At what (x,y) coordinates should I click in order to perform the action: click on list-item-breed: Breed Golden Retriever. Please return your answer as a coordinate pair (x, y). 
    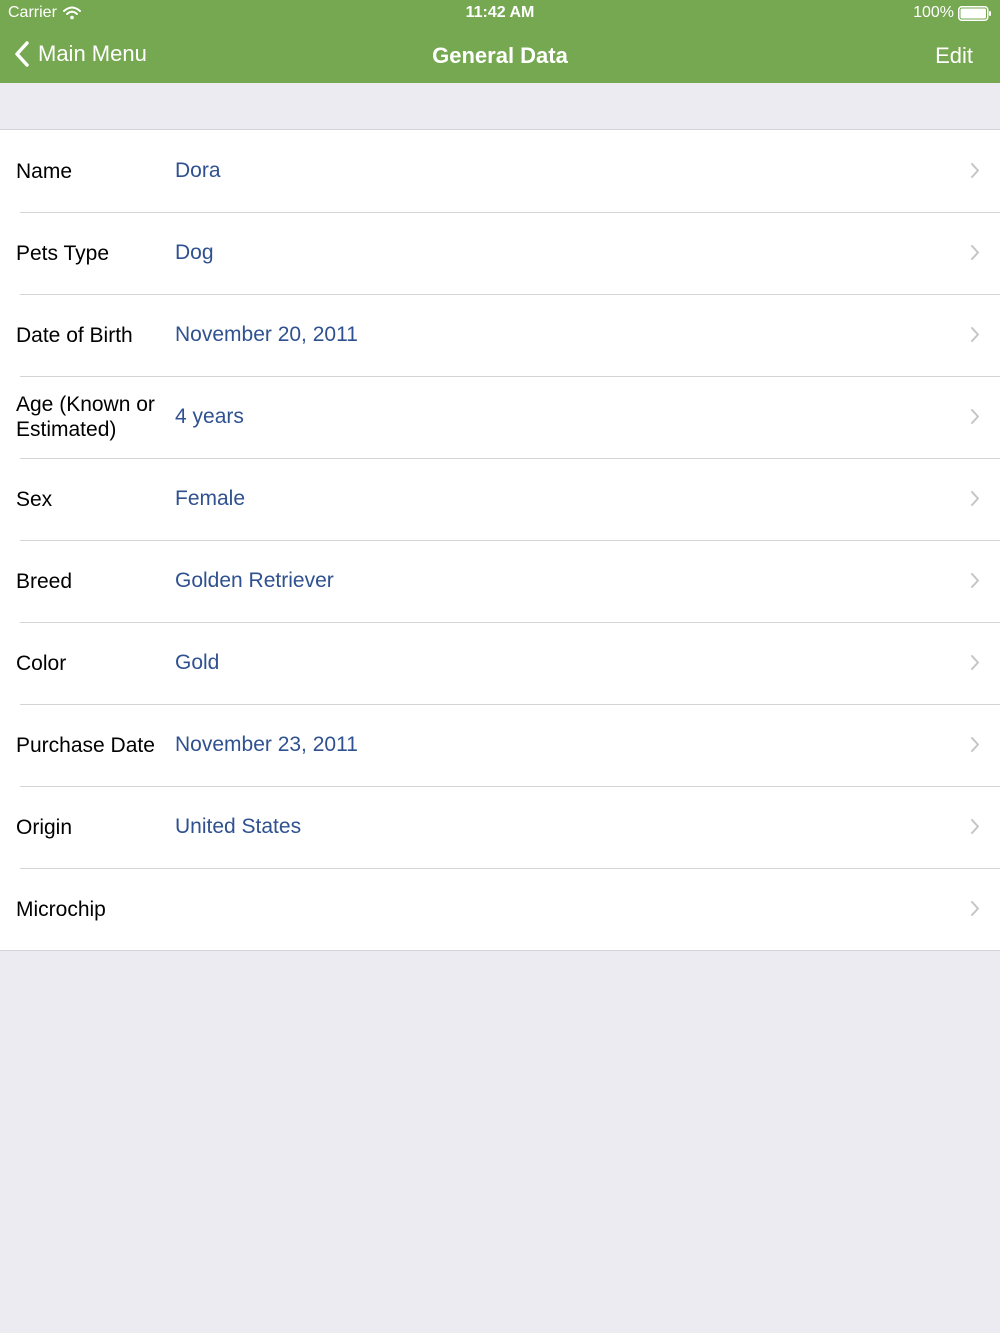
    Looking at the image, I should click on (500, 581).